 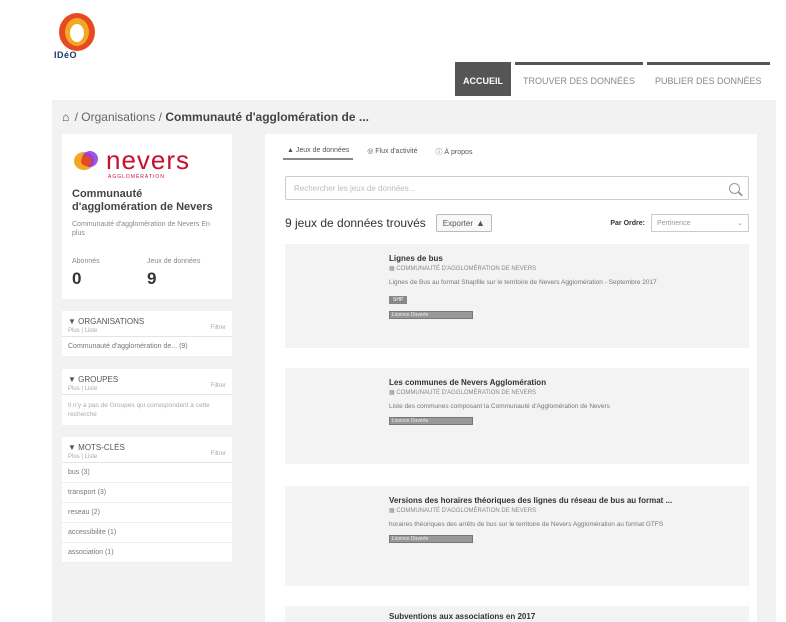 I want to click on upload-icon: ▲, so click(x=480, y=223).